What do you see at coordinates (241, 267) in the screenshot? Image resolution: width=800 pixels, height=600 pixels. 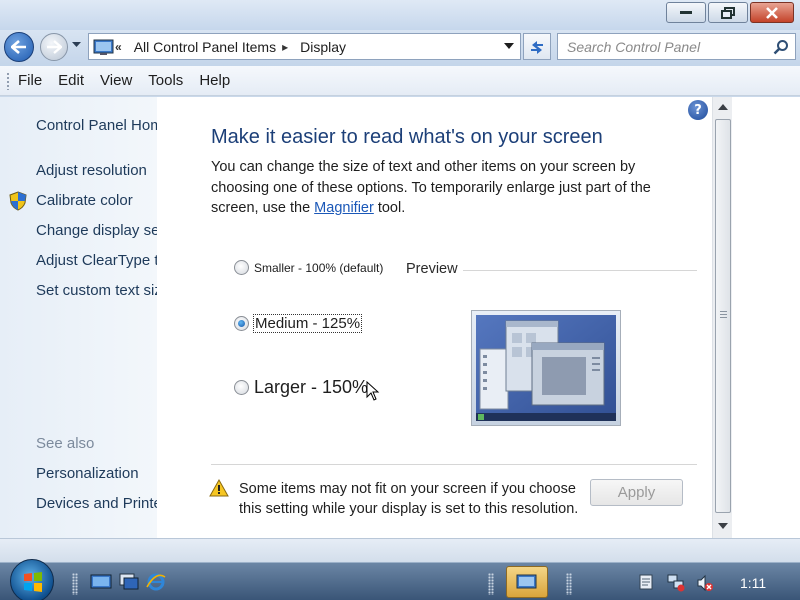 I see `radio-smaller` at bounding box center [241, 267].